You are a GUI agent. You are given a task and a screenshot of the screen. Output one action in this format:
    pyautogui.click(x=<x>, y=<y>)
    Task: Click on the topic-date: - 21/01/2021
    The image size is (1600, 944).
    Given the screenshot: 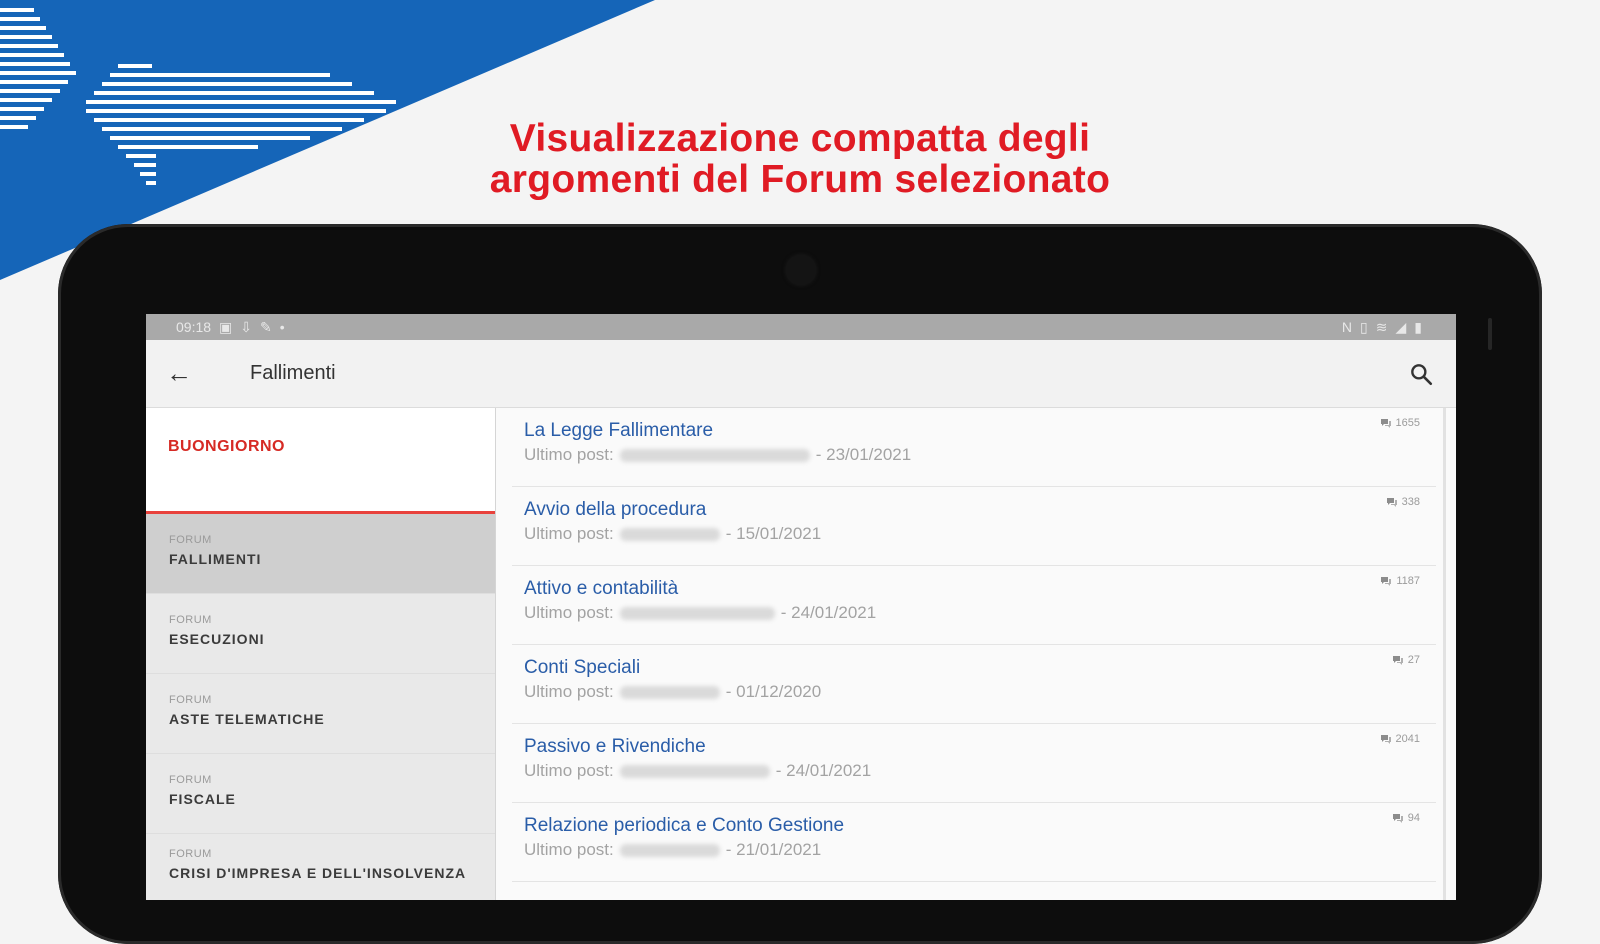 What is the action you would take?
    pyautogui.click(x=773, y=849)
    